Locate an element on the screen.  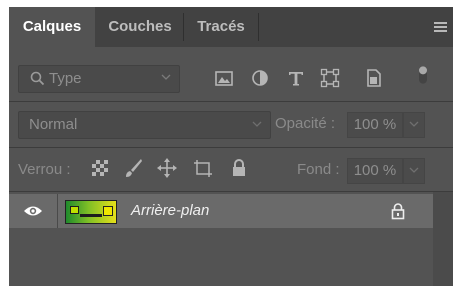
opacity-field: 100 % is located at coordinates (375, 125).